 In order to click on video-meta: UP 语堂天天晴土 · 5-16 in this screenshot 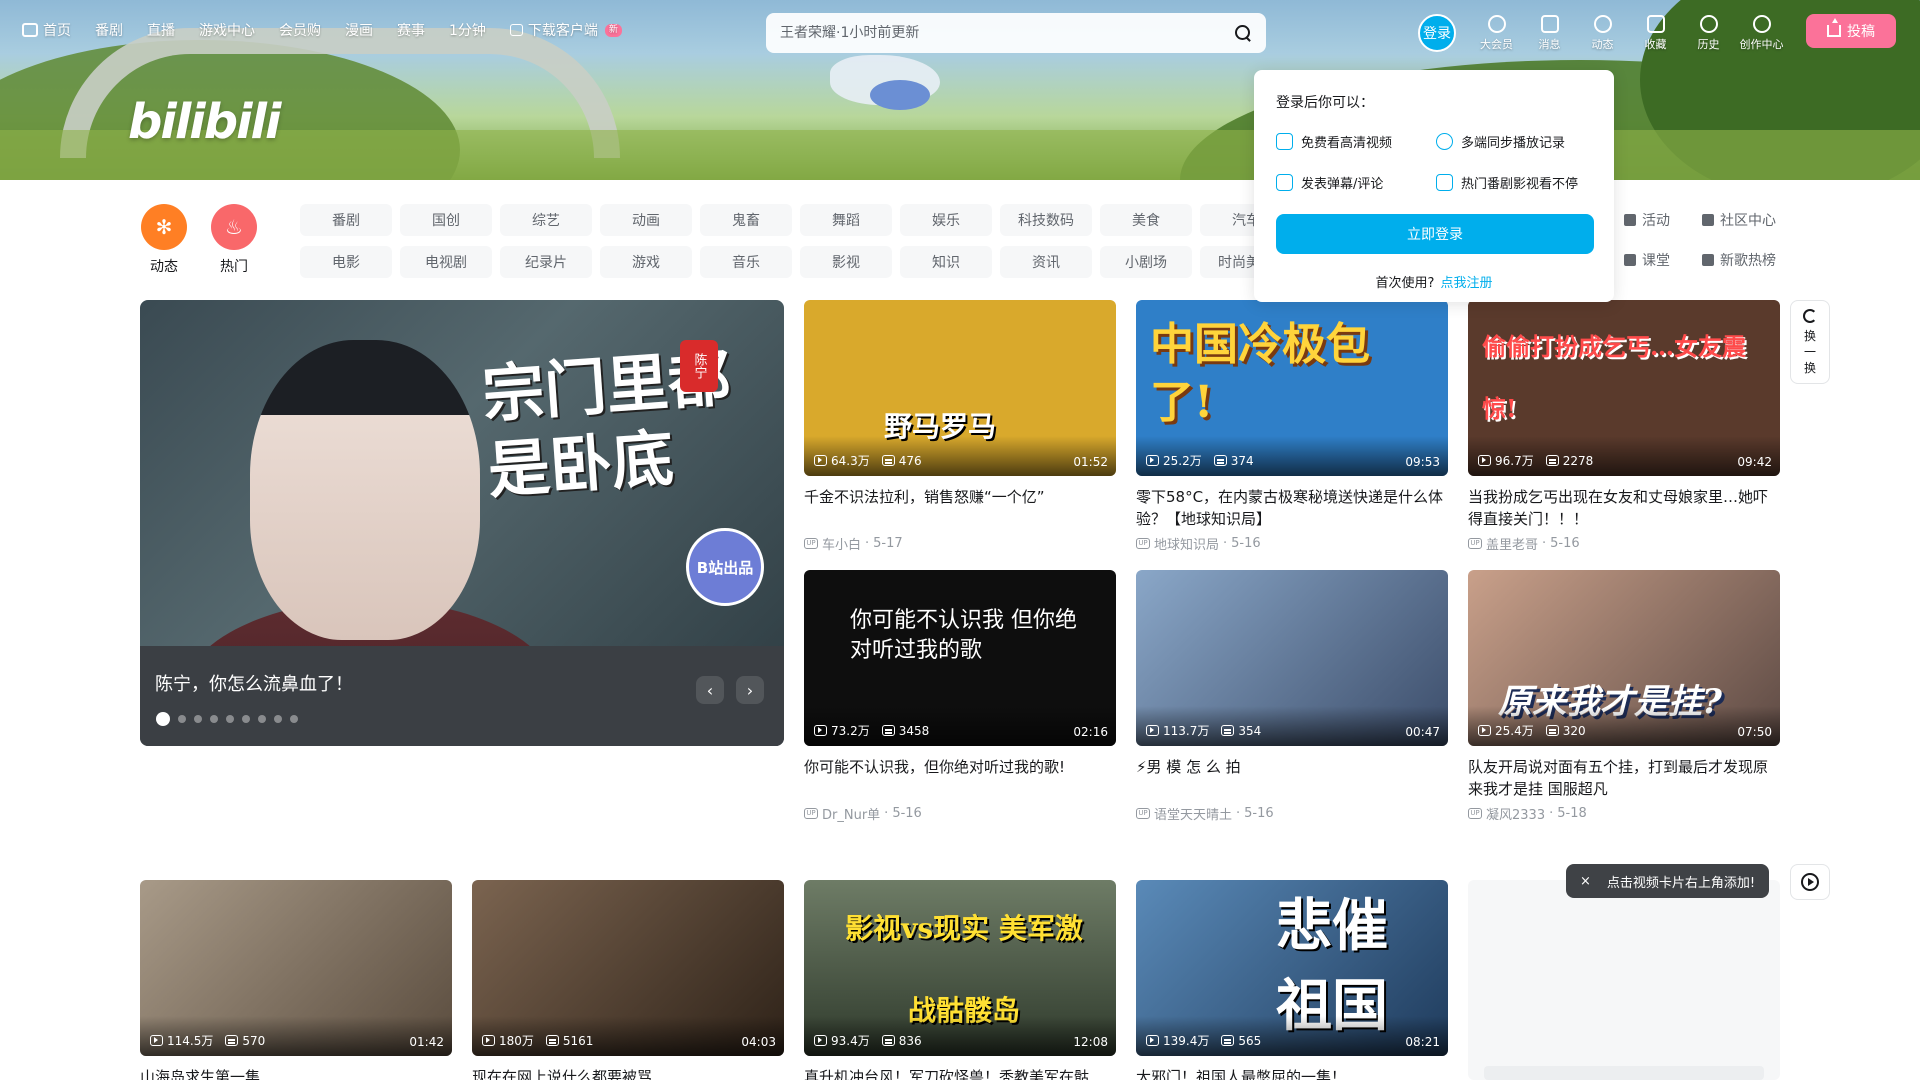, I will do `click(1292, 813)`.